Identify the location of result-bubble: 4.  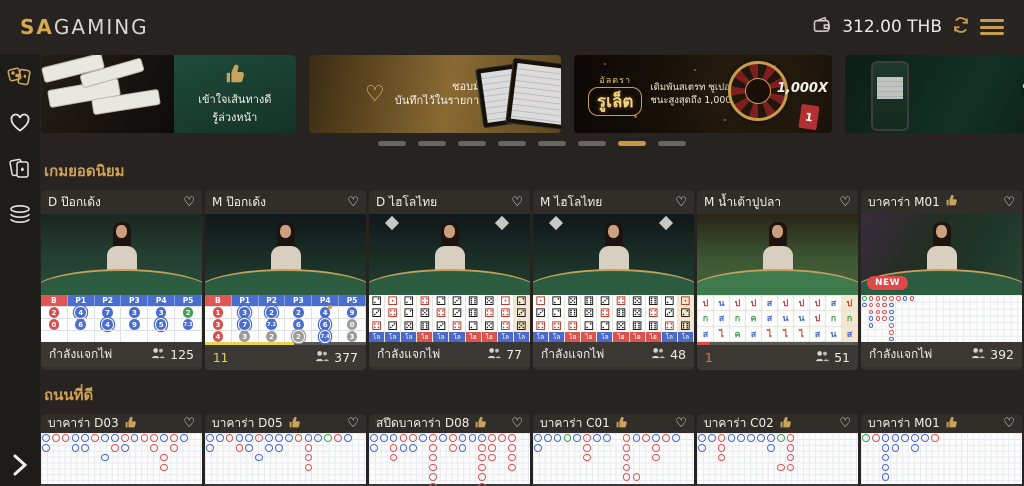
(218, 336).